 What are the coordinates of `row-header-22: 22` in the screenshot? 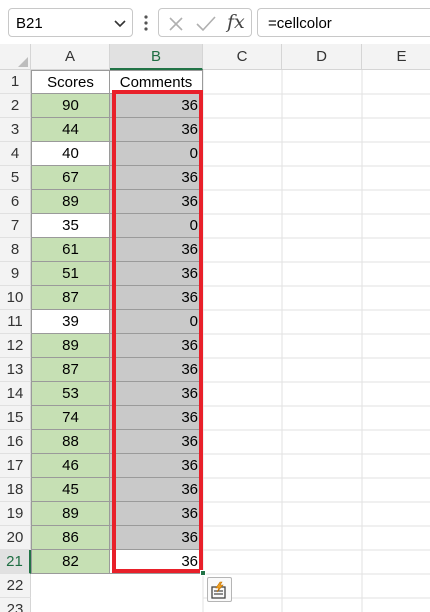 It's located at (15, 586).